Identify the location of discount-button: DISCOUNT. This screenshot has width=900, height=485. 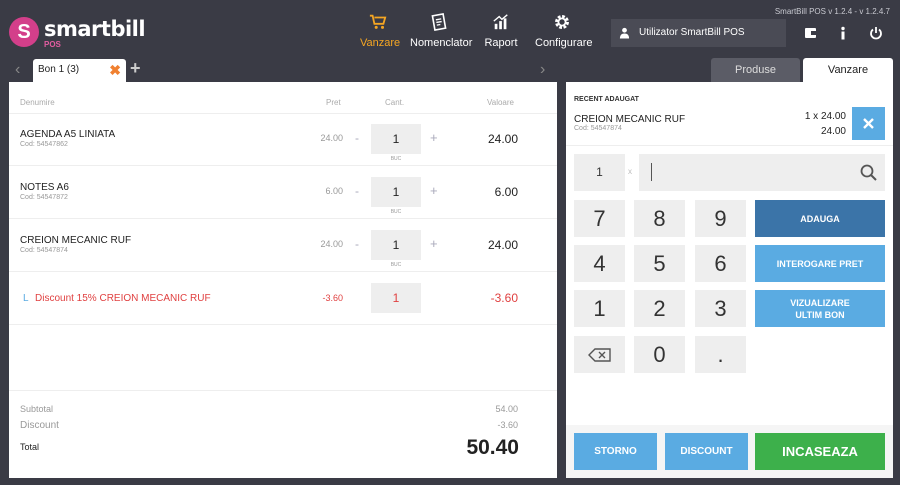
(706, 451).